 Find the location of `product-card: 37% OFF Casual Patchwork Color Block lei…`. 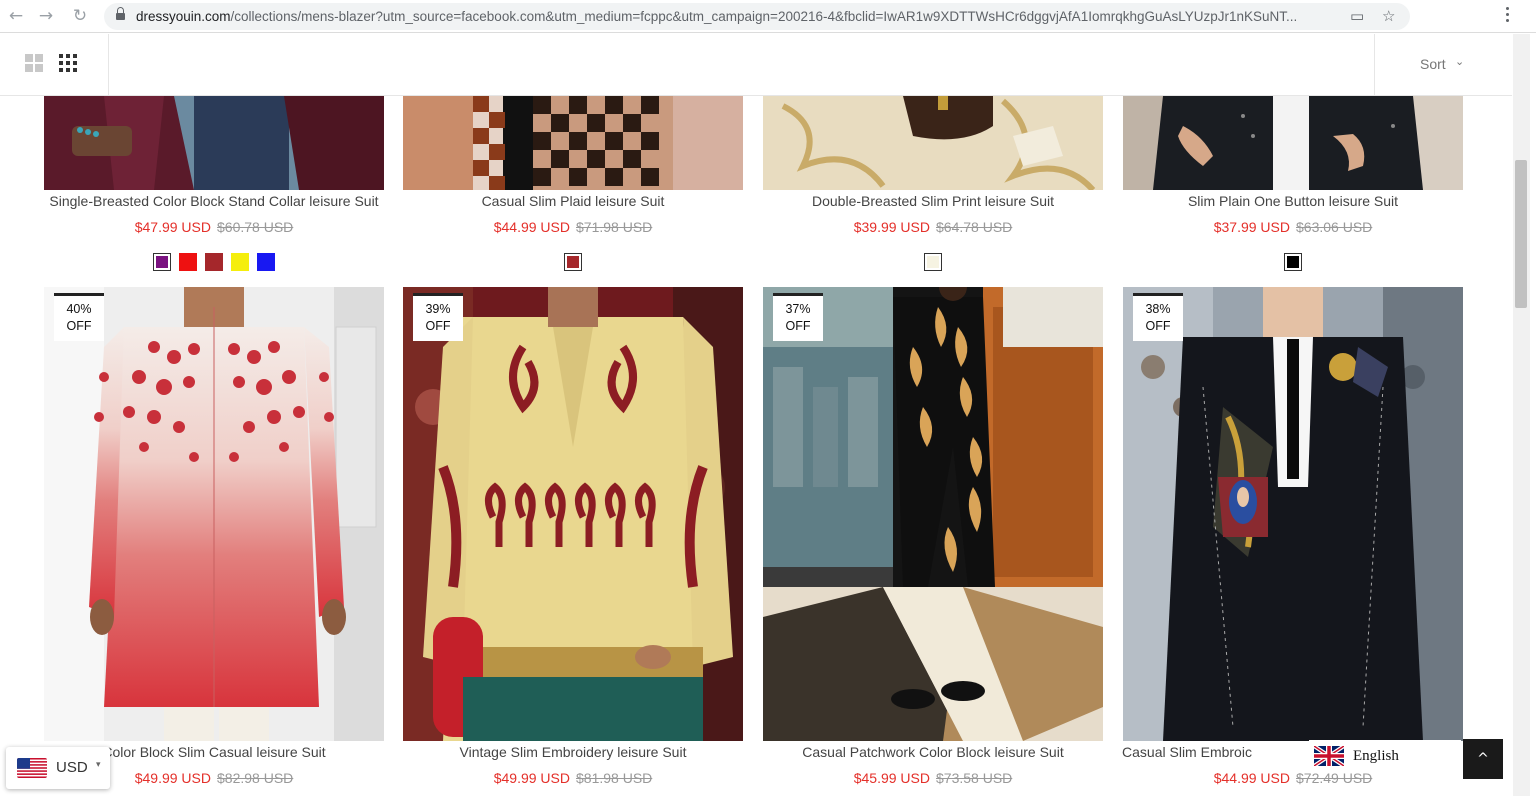

product-card: 37% OFF Casual Patchwork Color Block lei… is located at coordinates (933, 541).